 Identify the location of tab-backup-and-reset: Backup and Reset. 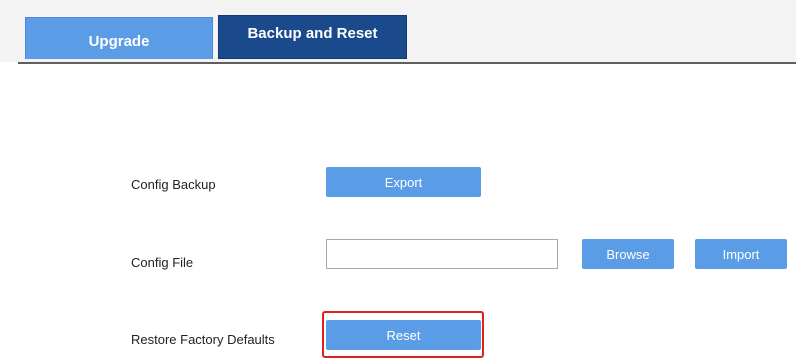
(312, 37).